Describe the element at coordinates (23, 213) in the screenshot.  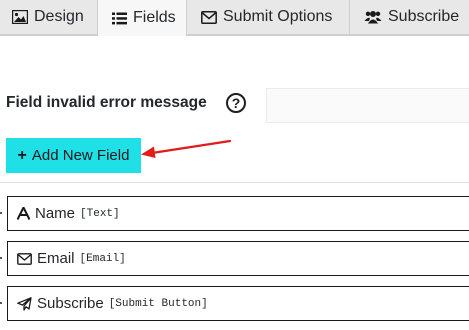
I see `text-icon` at that location.